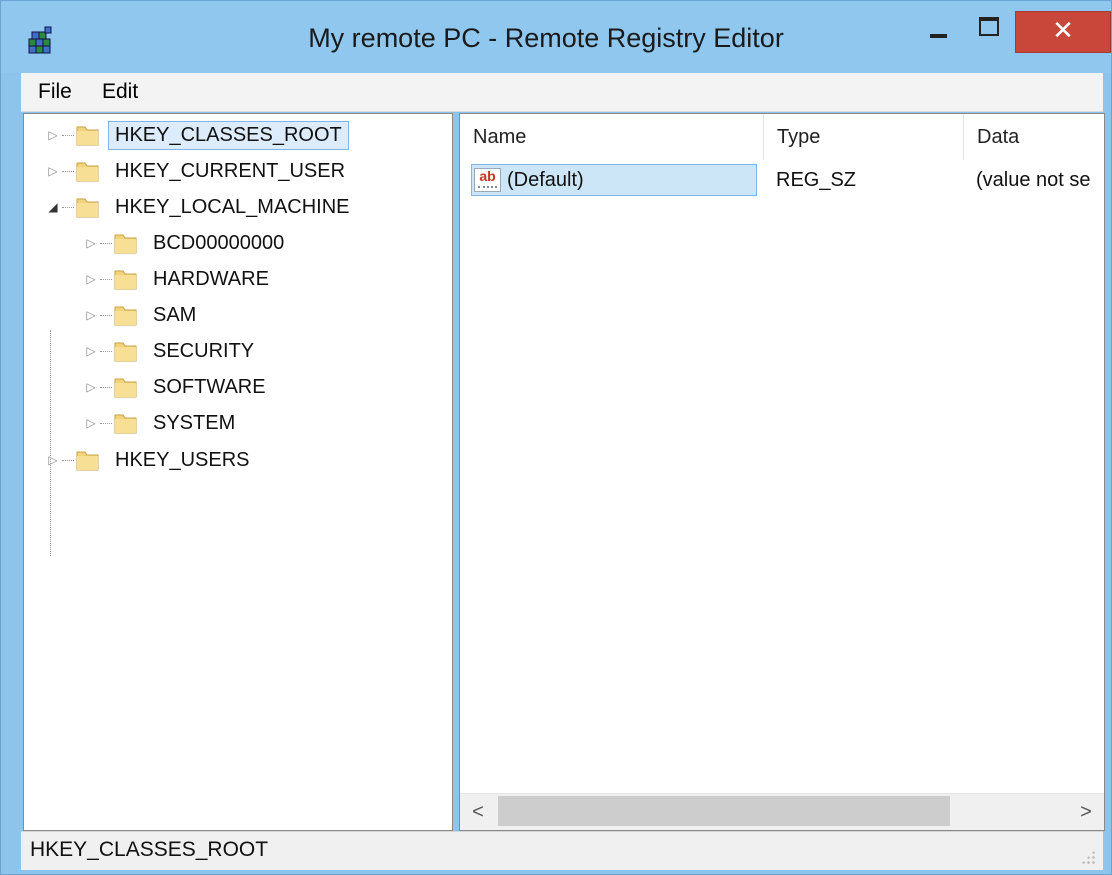 The height and width of the screenshot is (875, 1112). I want to click on close-button: ✕, so click(1063, 32).